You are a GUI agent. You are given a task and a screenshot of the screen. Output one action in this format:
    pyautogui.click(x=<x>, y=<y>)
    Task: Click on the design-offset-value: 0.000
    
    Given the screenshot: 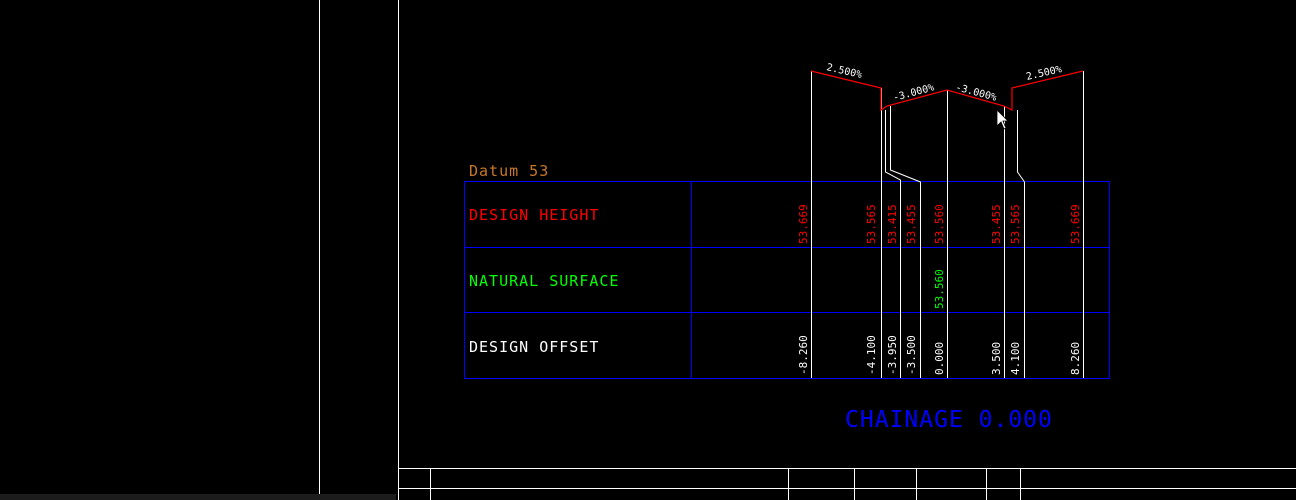 What is the action you would take?
    pyautogui.click(x=939, y=358)
    